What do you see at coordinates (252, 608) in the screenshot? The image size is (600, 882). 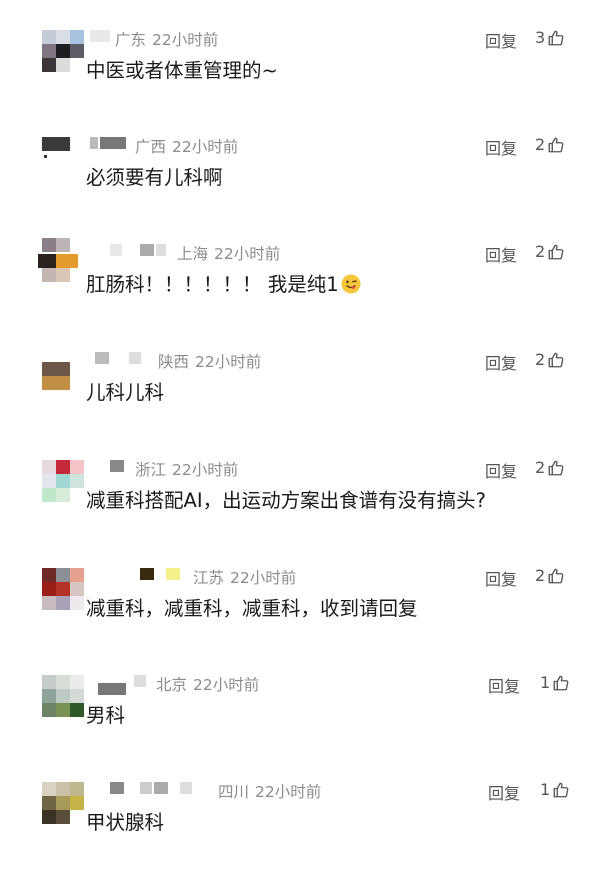 I see `comment-text: 减重科，减重科，减重科，收到请回复` at bounding box center [252, 608].